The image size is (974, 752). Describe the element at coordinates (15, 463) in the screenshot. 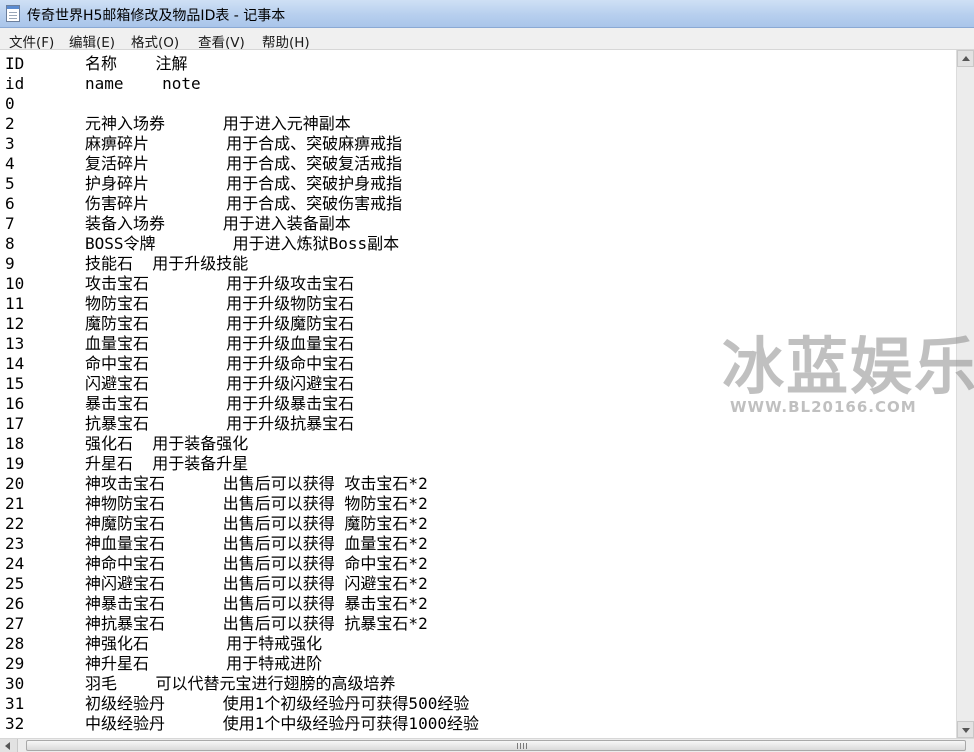

I see `item-id: 19` at that location.